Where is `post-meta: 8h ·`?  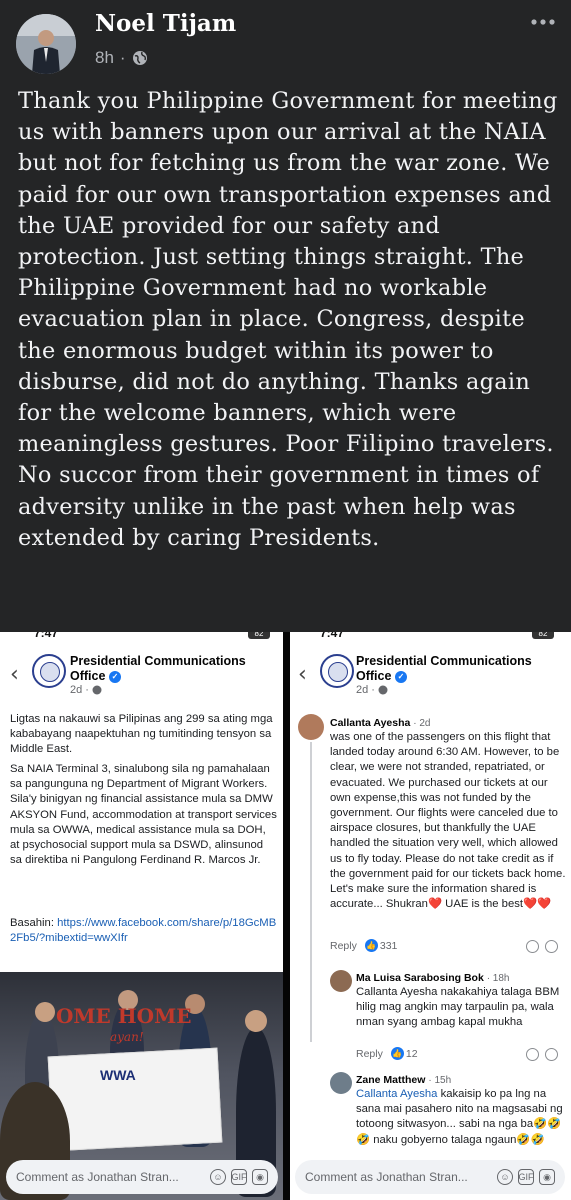 post-meta: 8h · is located at coordinates (121, 58).